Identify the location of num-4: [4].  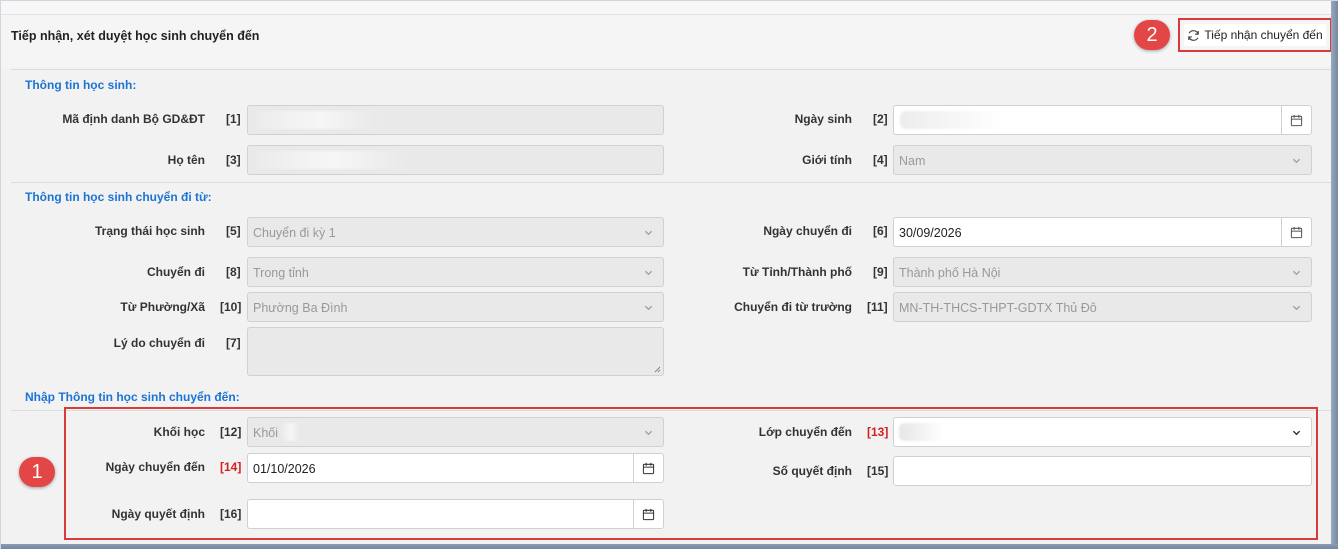
(880, 160).